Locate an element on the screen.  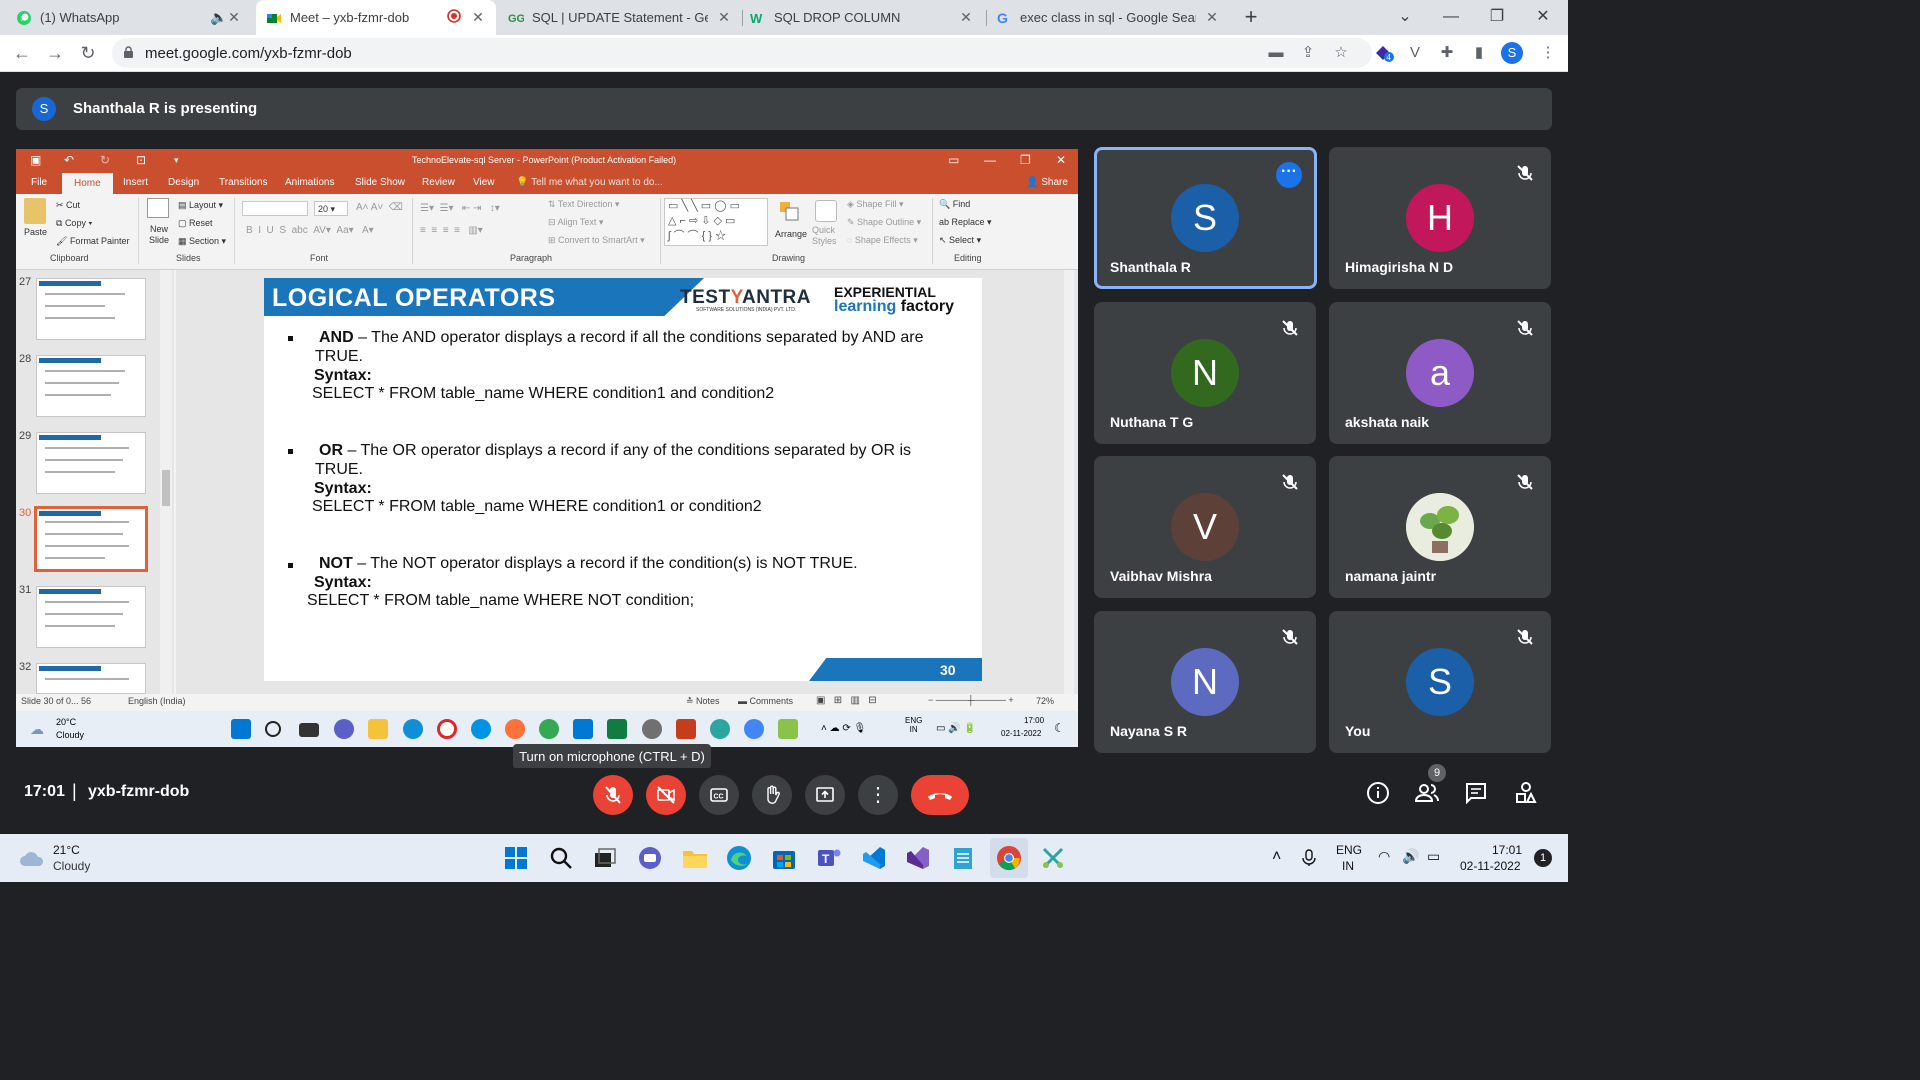
tab-meet: Meet – yxb-fzmr-dob ✕ is located at coordinates (376, 17).